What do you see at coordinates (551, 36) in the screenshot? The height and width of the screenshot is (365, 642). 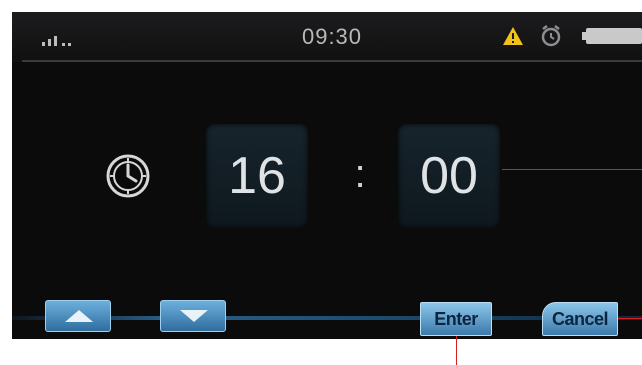 I see `alarm-clock-icon` at bounding box center [551, 36].